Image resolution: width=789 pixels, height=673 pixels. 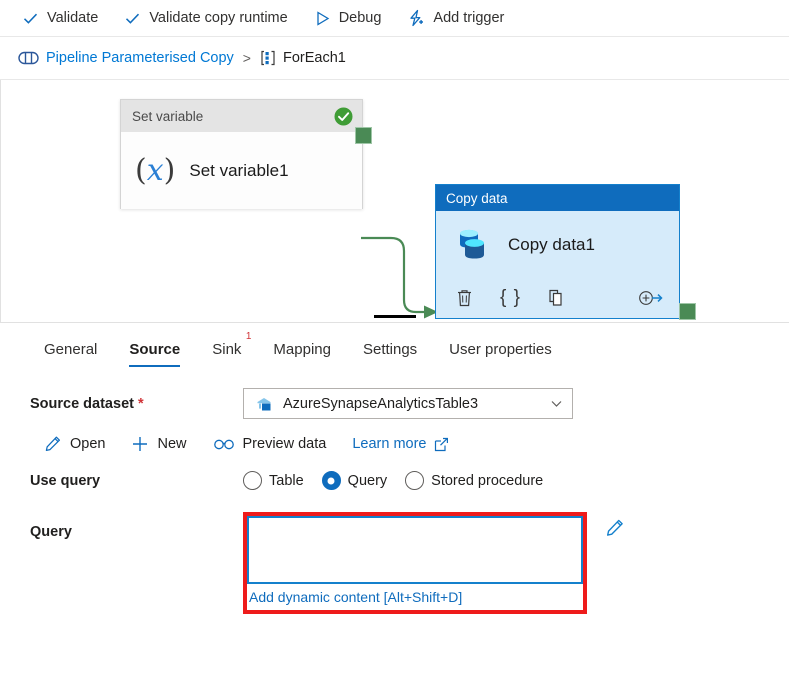 What do you see at coordinates (472, 245) in the screenshot?
I see `copy-data-database-icon` at bounding box center [472, 245].